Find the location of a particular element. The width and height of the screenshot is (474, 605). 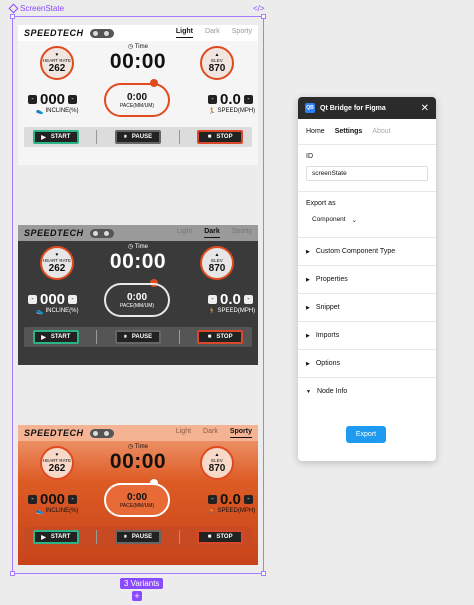

speed-value: 0.0 is located at coordinates (230, 299).